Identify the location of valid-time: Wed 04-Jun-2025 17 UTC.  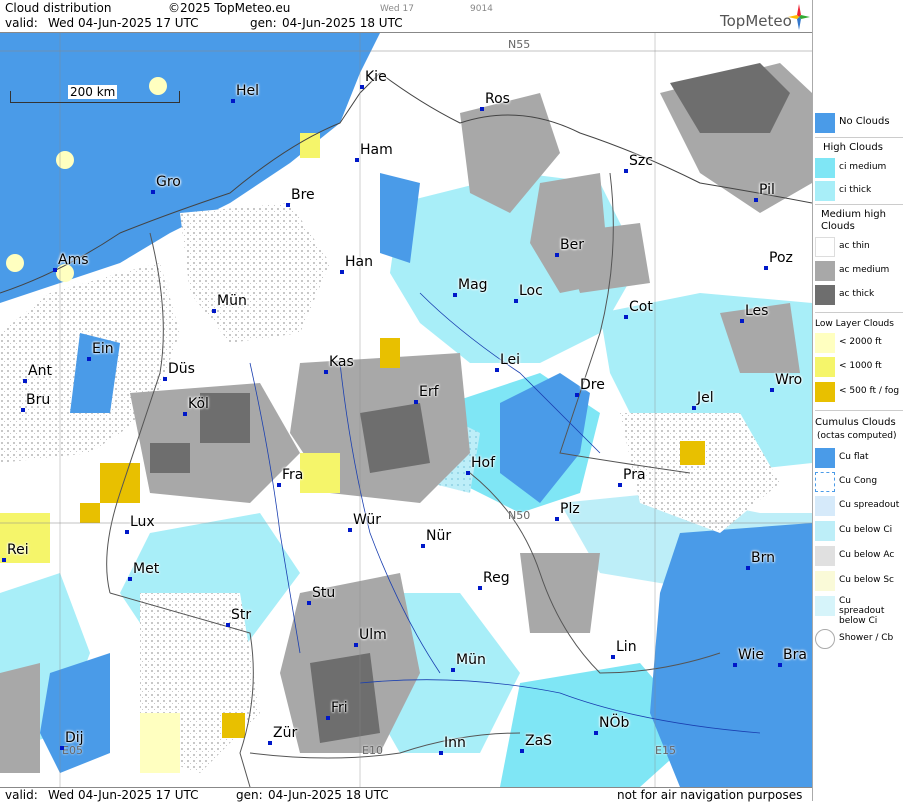
(123, 23).